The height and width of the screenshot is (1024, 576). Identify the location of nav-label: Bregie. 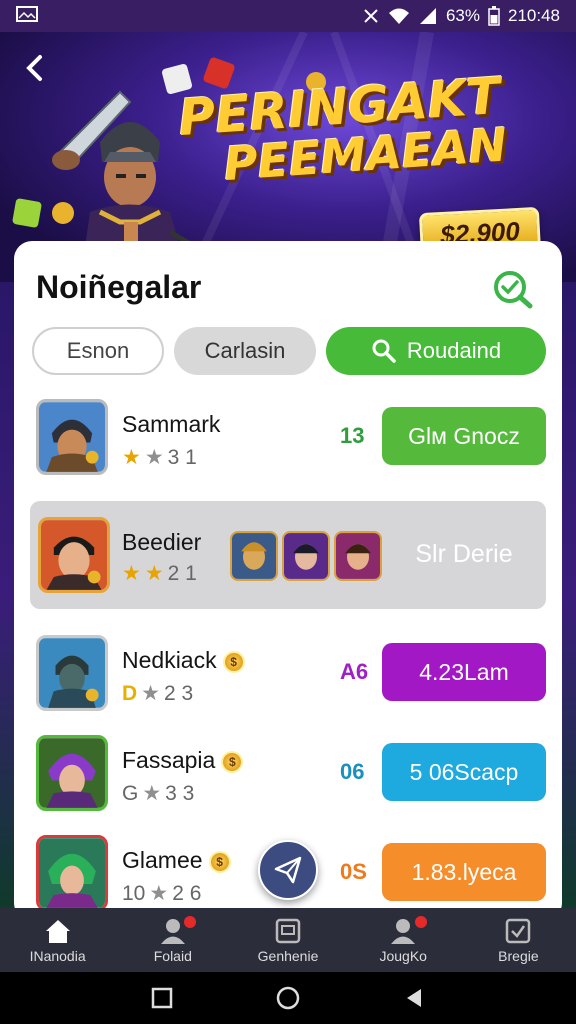
(518, 955).